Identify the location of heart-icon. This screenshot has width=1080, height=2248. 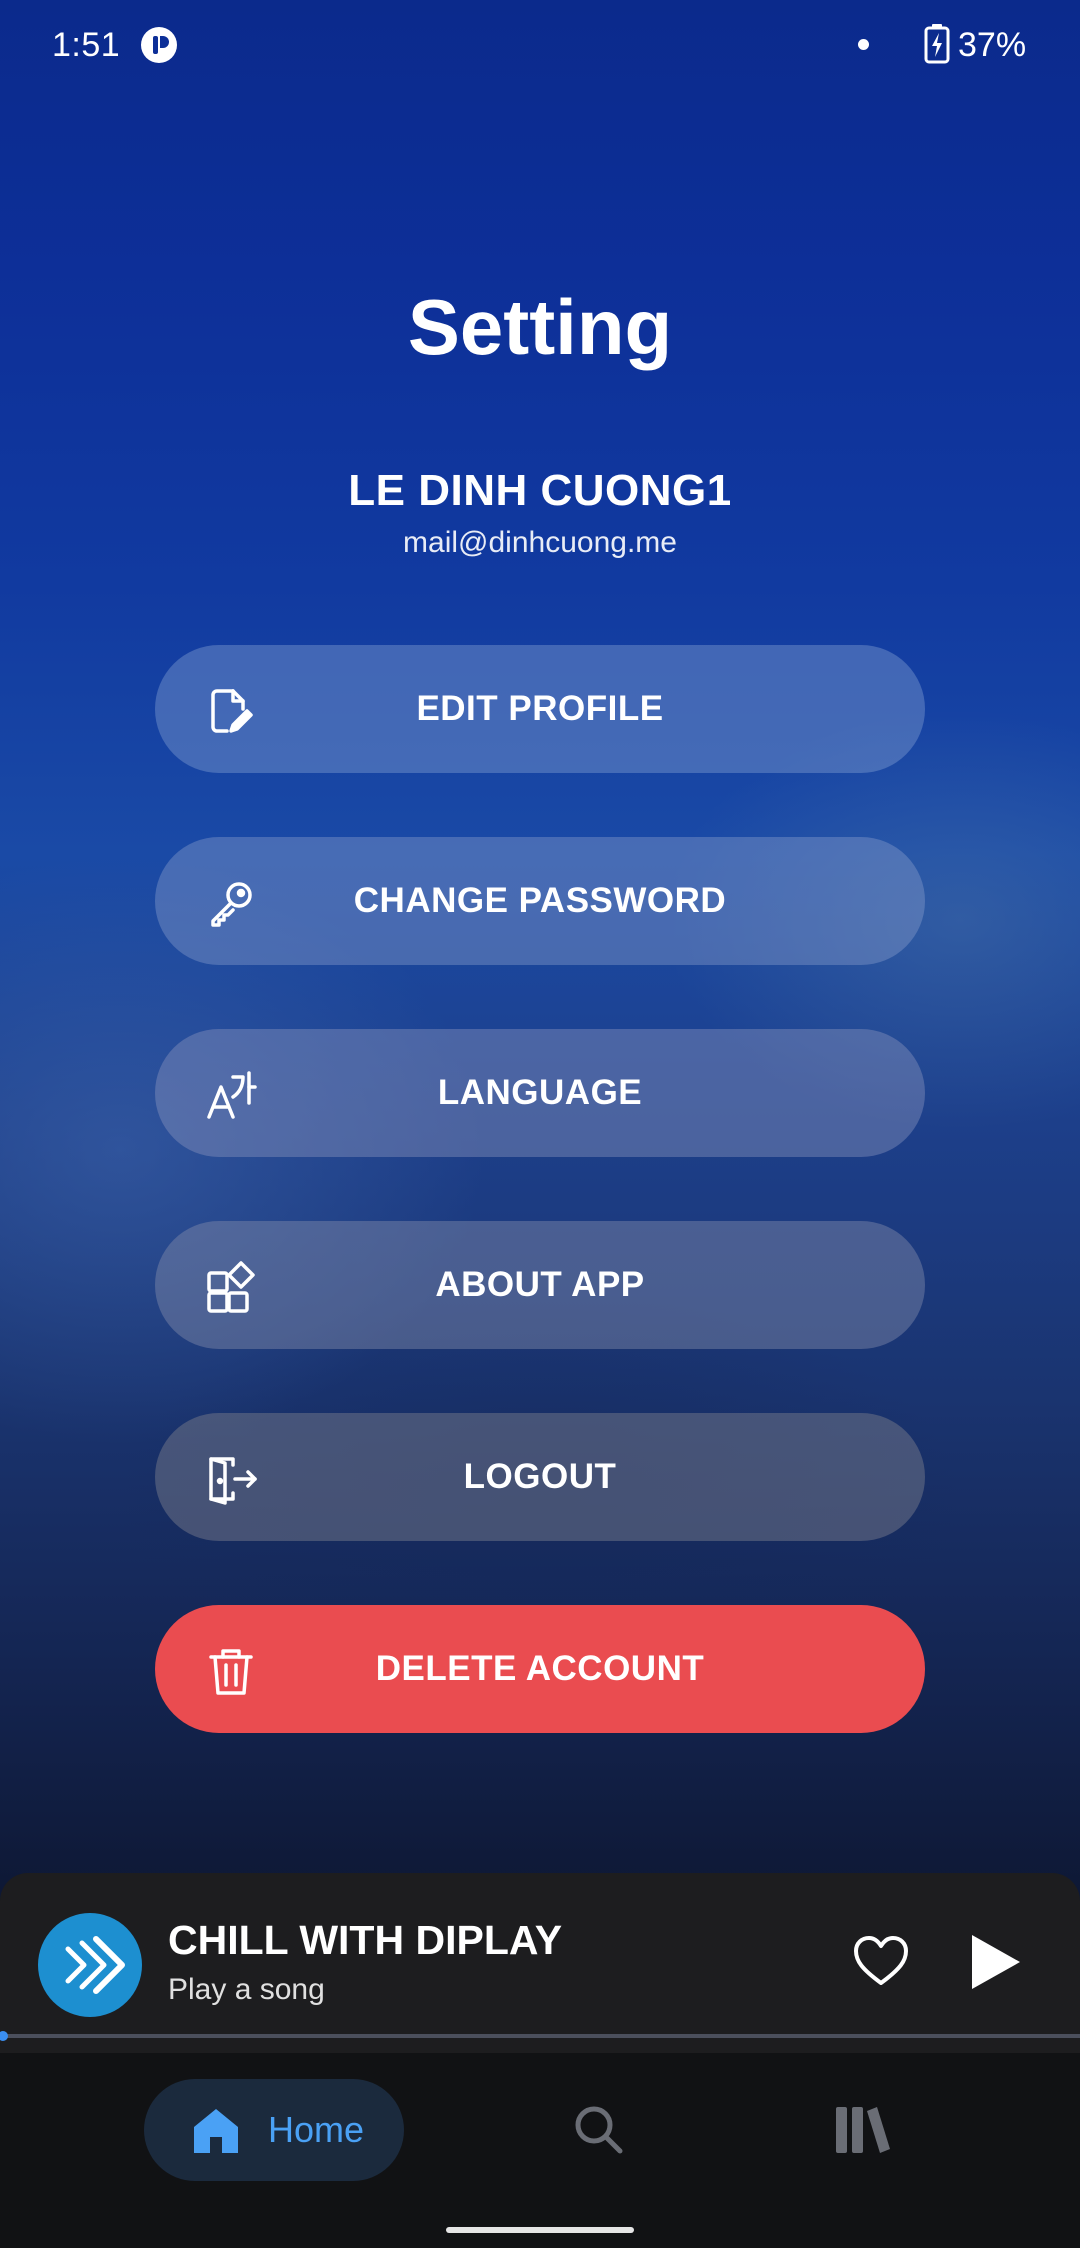
(881, 1962).